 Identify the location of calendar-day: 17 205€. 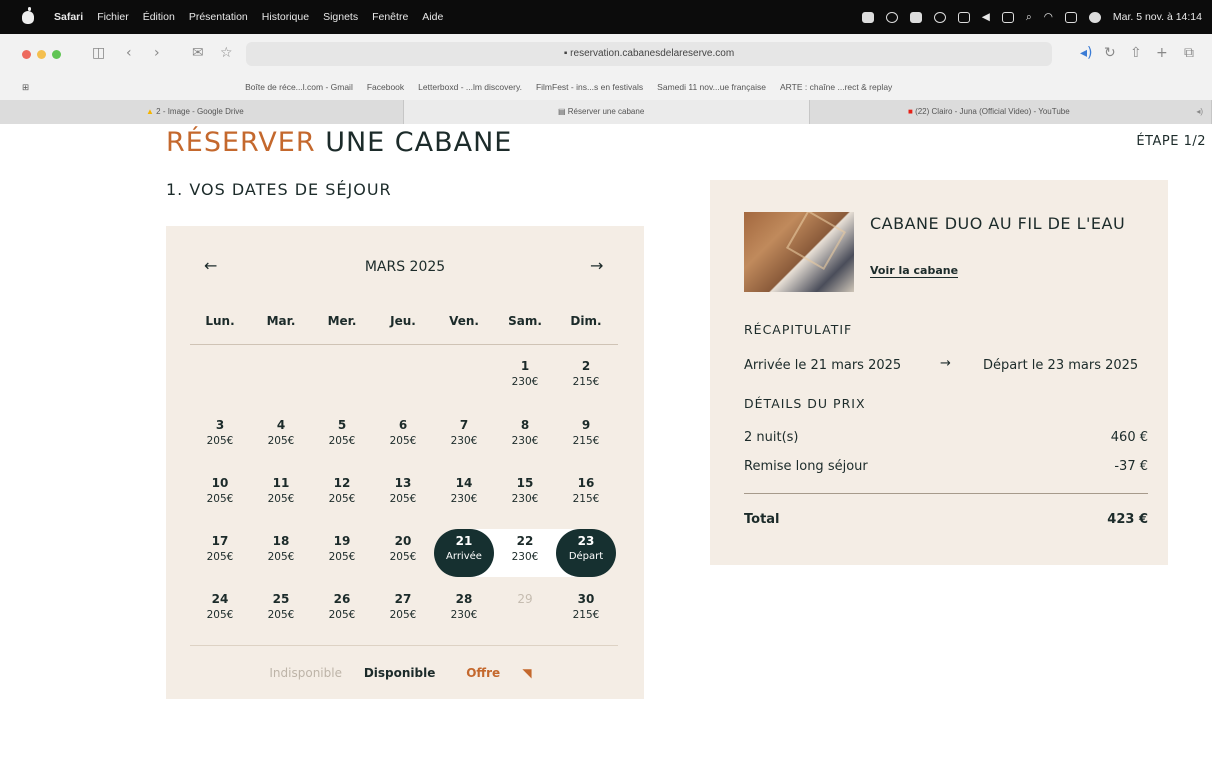
(220, 553).